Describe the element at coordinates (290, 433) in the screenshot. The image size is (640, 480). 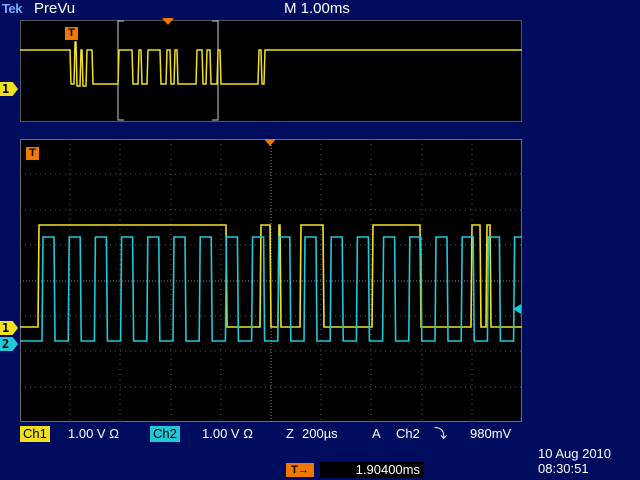
I see `zoom-label: Z` at that location.